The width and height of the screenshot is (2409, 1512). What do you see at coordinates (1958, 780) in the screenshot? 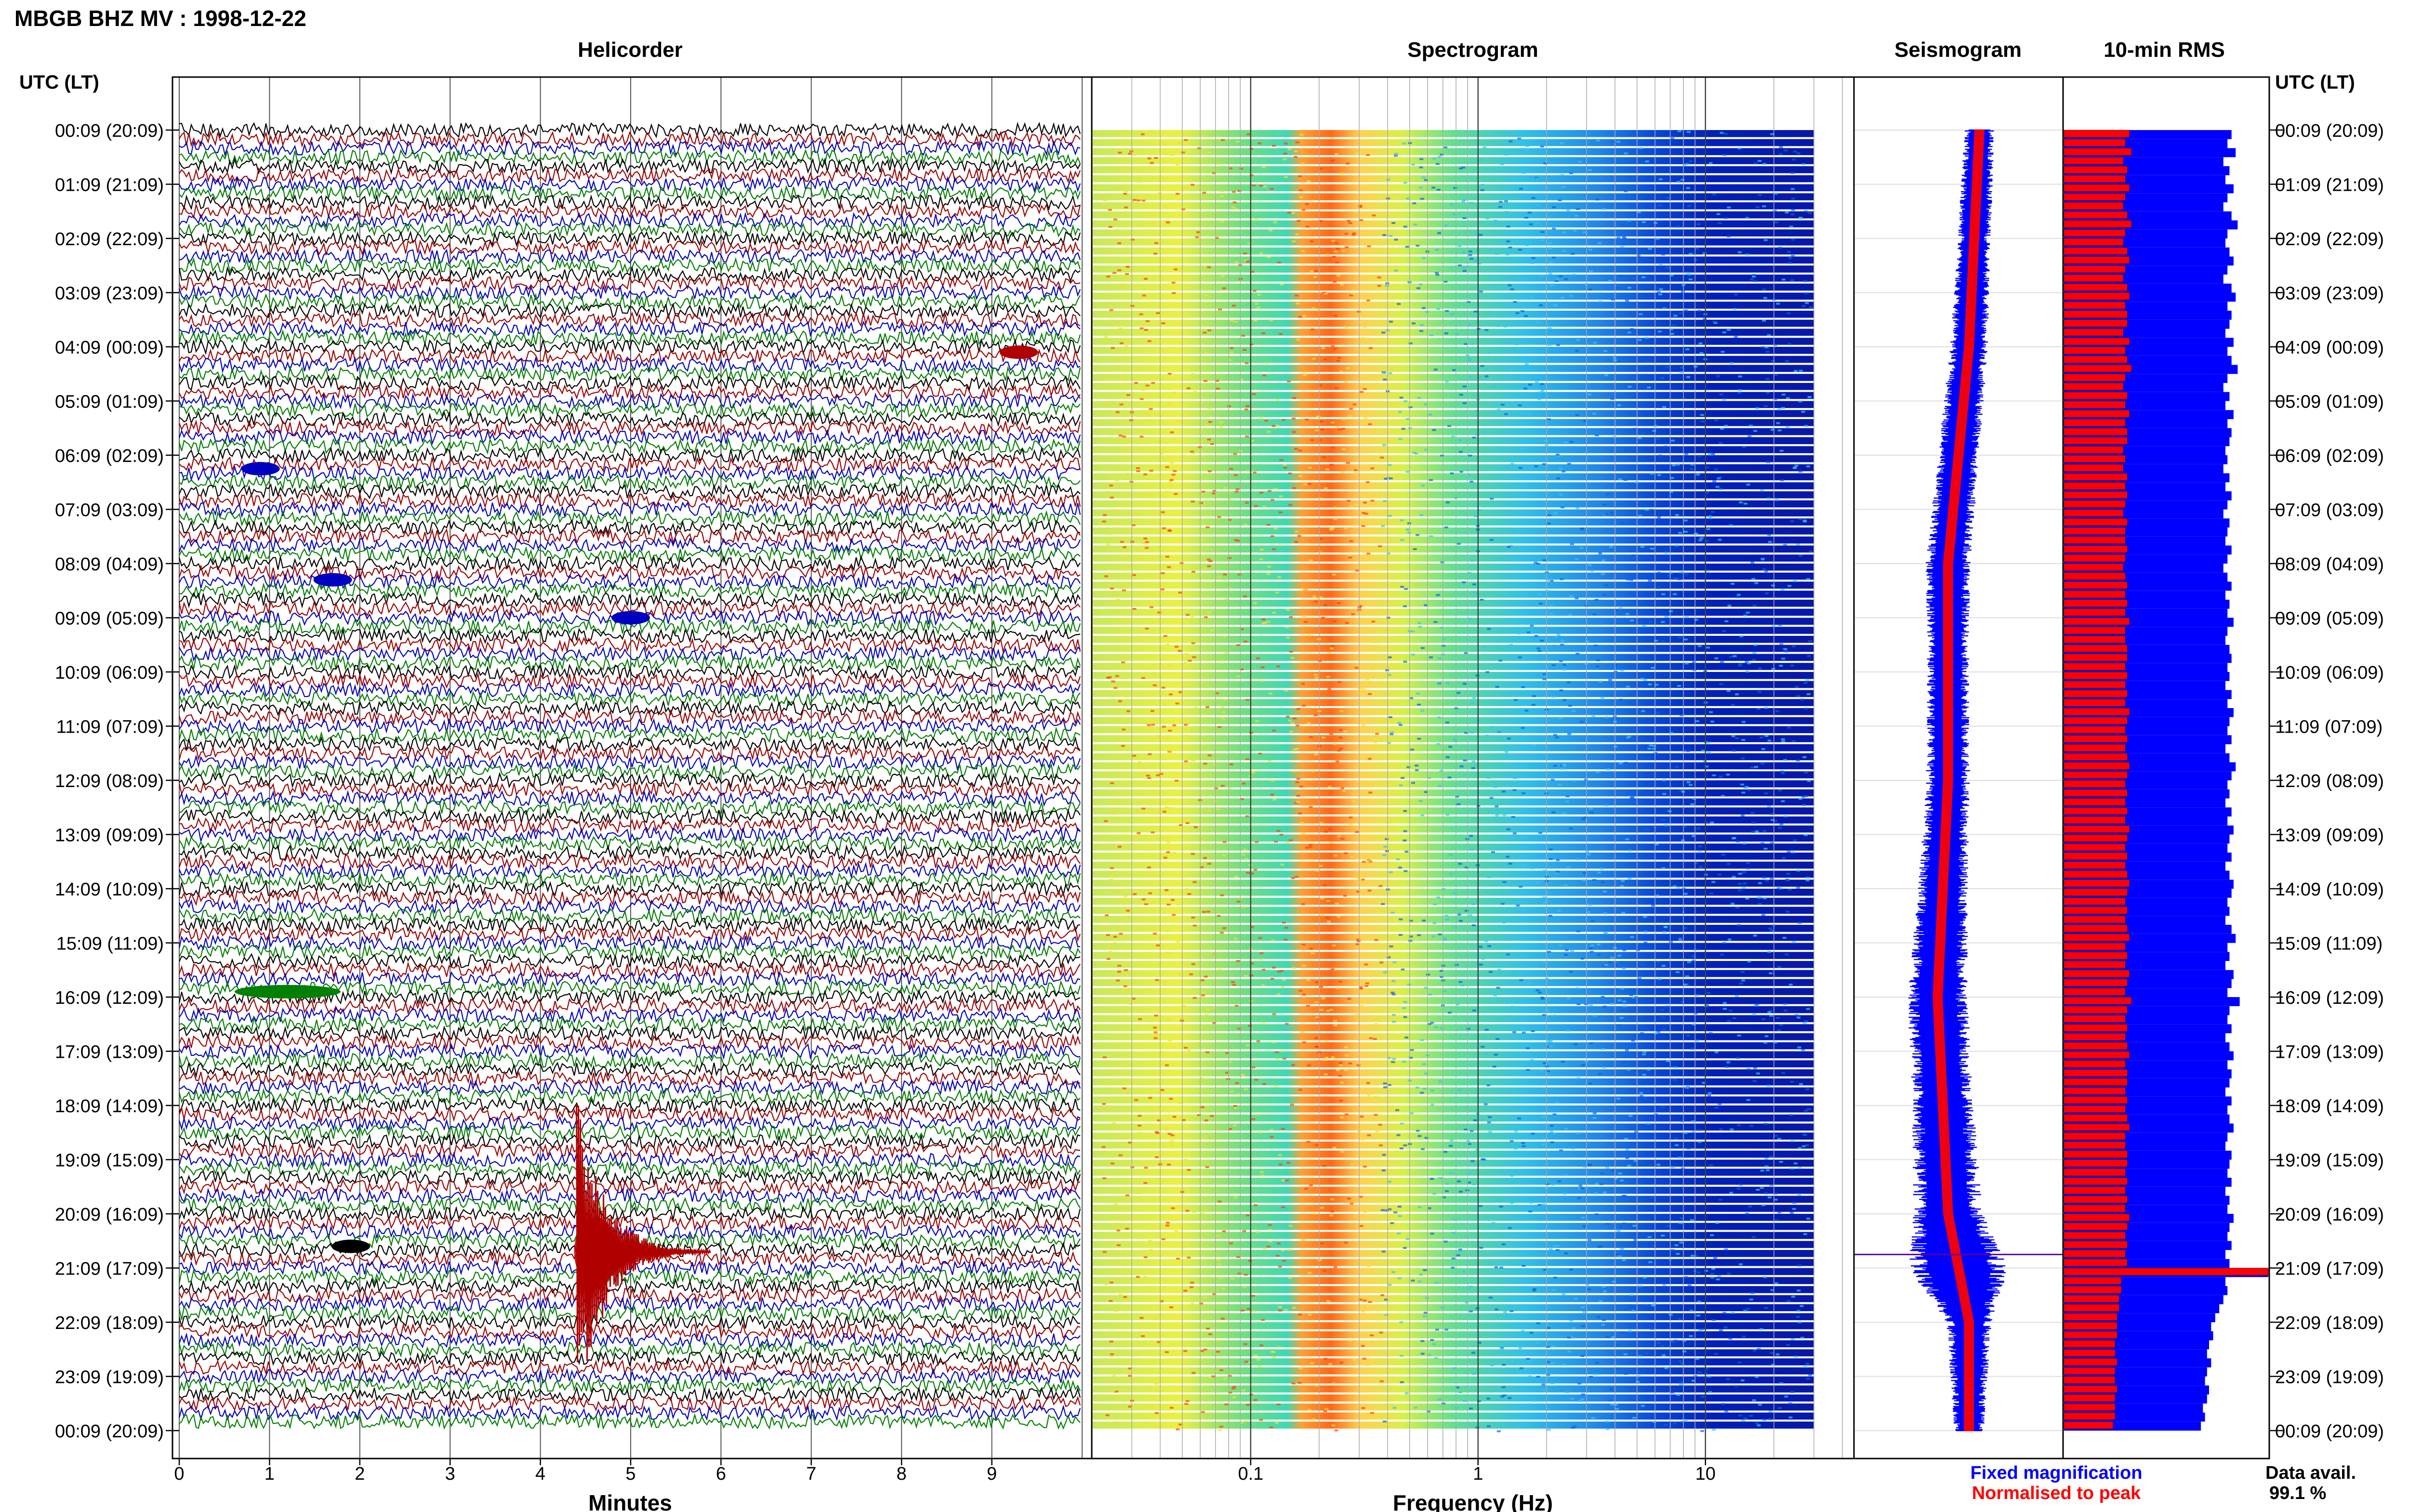
I see `seismogram-layer` at bounding box center [1958, 780].